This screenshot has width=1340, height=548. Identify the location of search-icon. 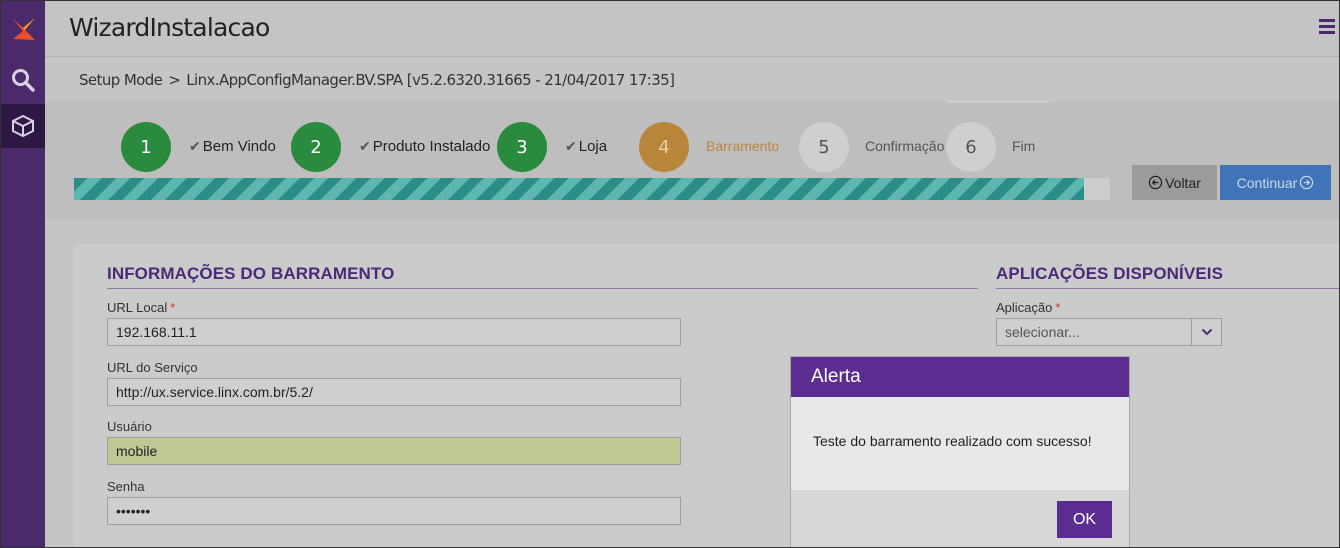
(23, 80).